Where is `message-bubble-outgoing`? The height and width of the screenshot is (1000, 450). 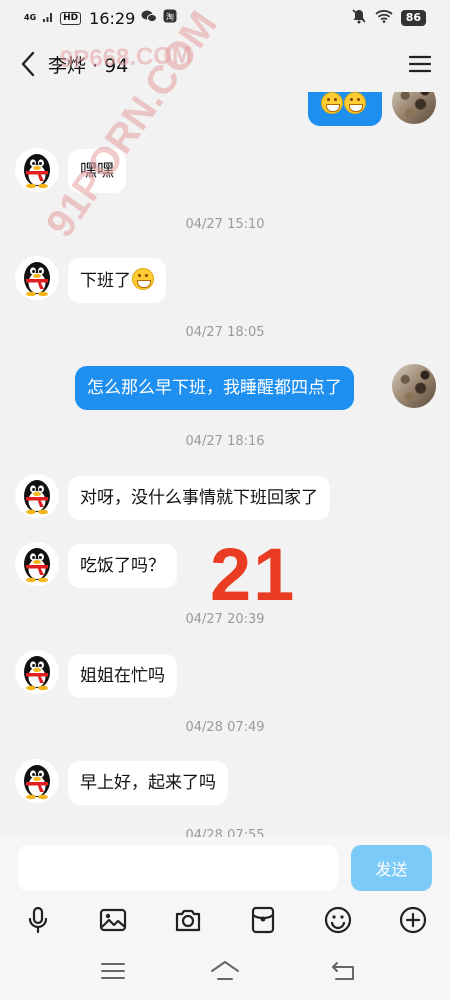
message-bubble-outgoing is located at coordinates (345, 109).